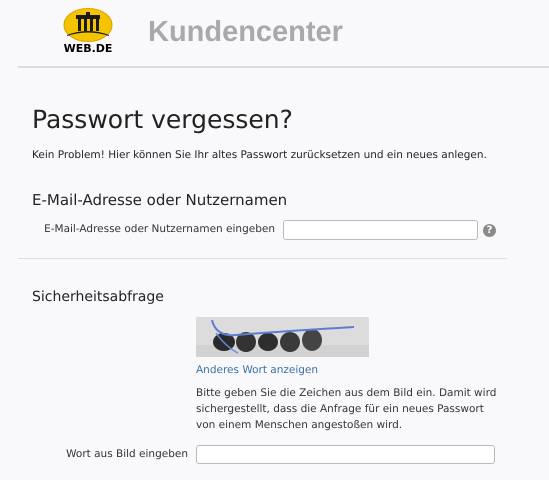  What do you see at coordinates (257, 370) in the screenshot?
I see `another-word-link: Anderes Wort anzeigen` at bounding box center [257, 370].